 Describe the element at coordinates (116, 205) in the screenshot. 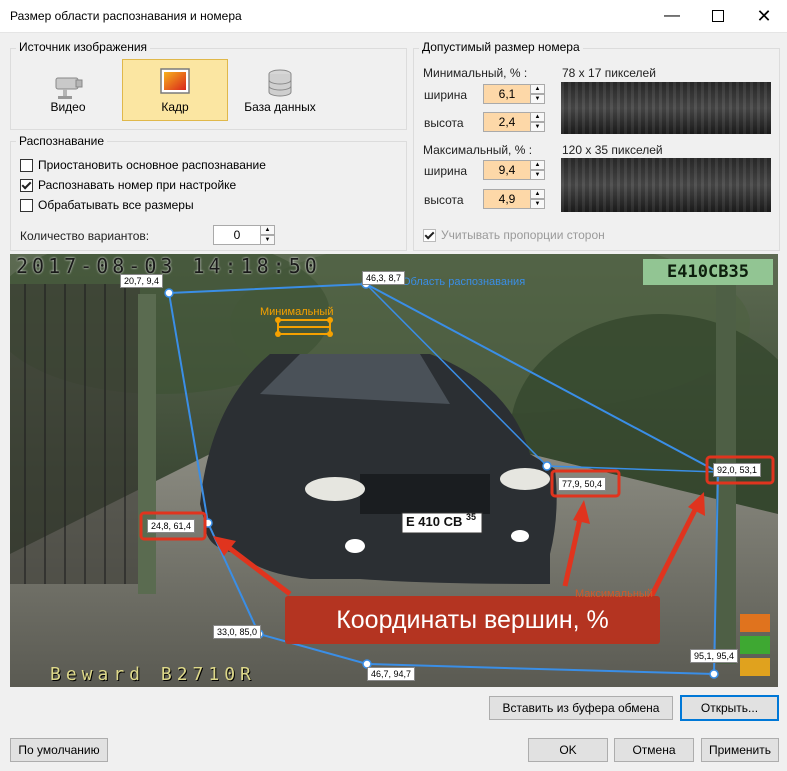

I see `process-all-sizes-label: Обрабатывать все размеры` at that location.